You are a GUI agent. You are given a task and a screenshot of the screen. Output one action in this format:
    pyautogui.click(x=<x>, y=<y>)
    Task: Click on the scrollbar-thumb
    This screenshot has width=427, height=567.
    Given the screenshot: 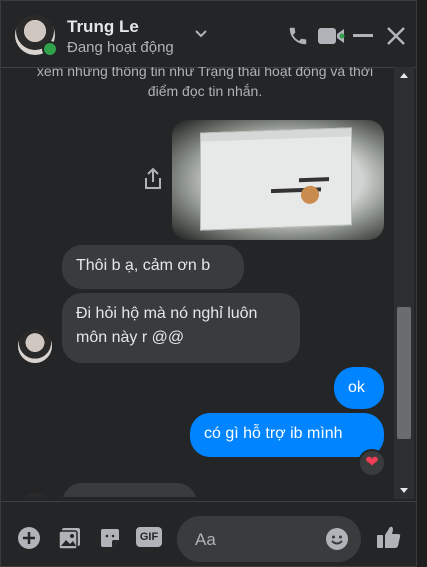 What is the action you would take?
    pyautogui.click(x=404, y=373)
    